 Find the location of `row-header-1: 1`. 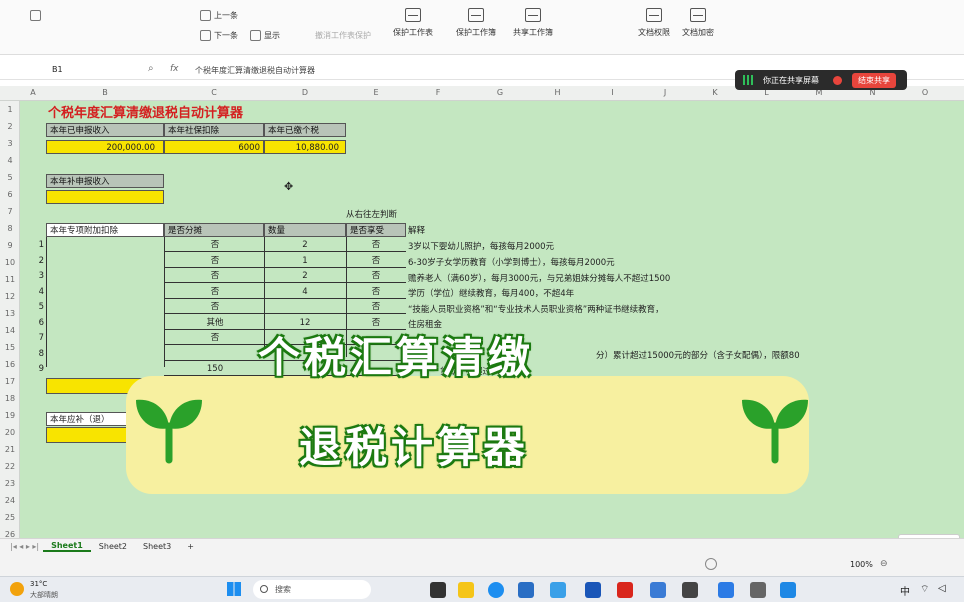

row-header-1: 1 is located at coordinates (10, 109).